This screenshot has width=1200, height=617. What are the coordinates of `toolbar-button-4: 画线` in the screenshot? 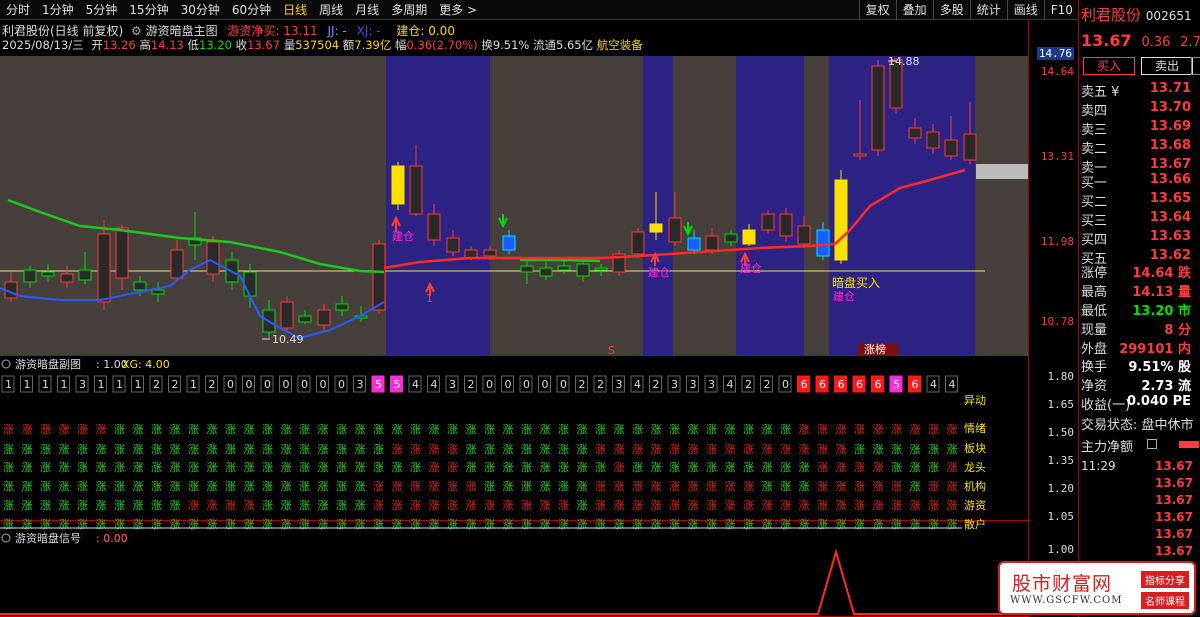 It's located at (1025, 10).